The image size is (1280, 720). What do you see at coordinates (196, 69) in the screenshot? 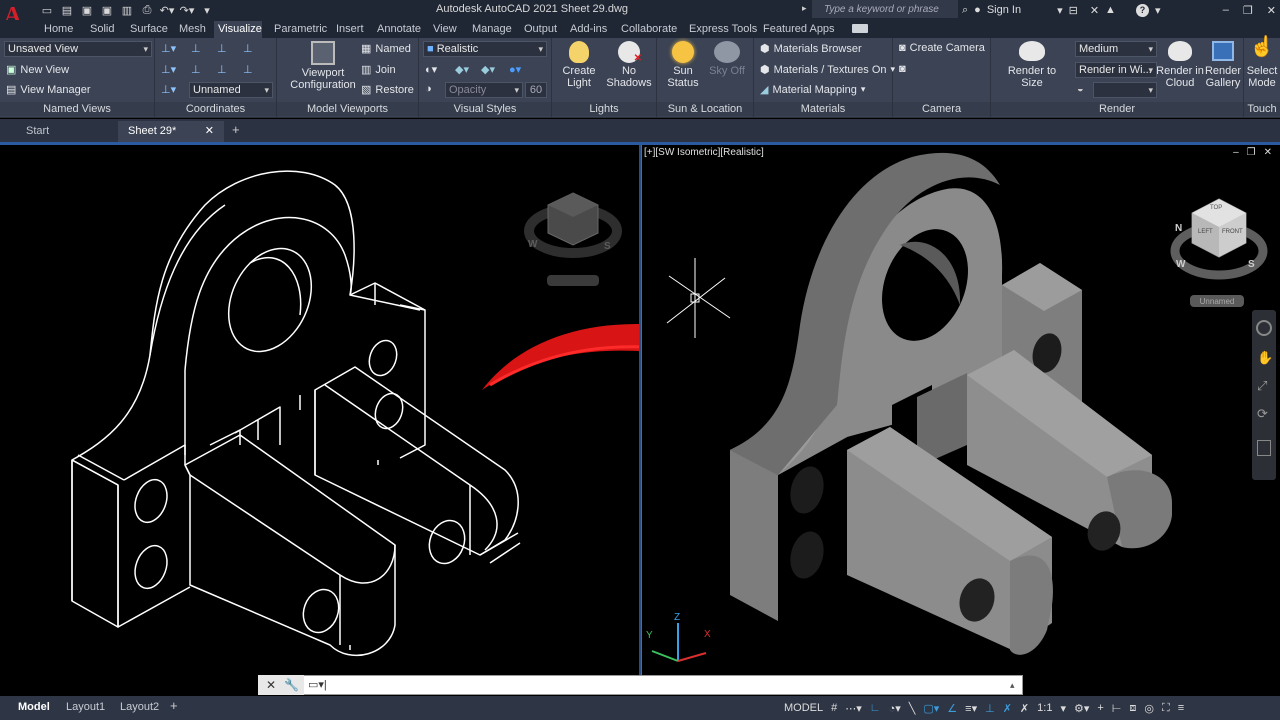
I see `ucs-z-button: ⊥` at bounding box center [196, 69].